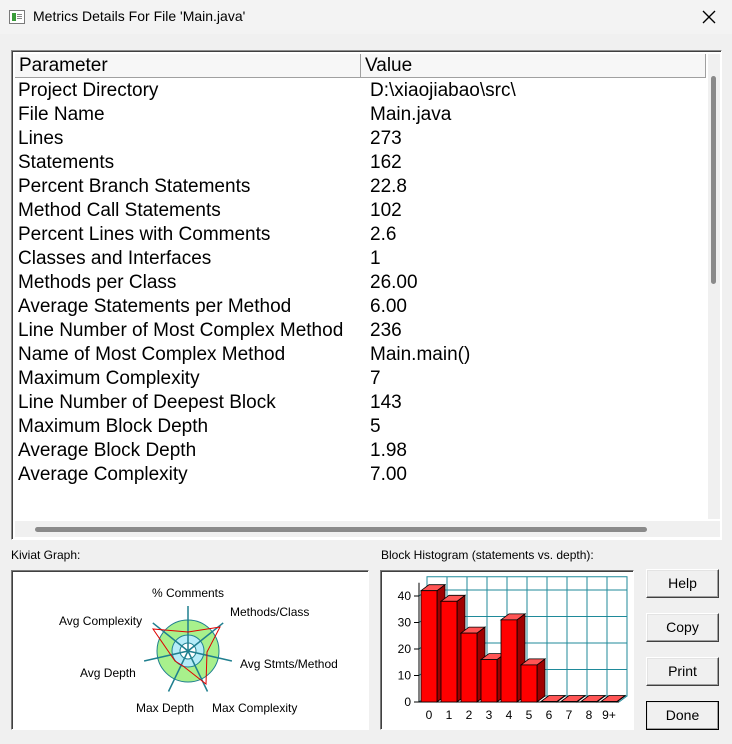  Describe the element at coordinates (682, 715) in the screenshot. I see `done-button: Done` at that location.